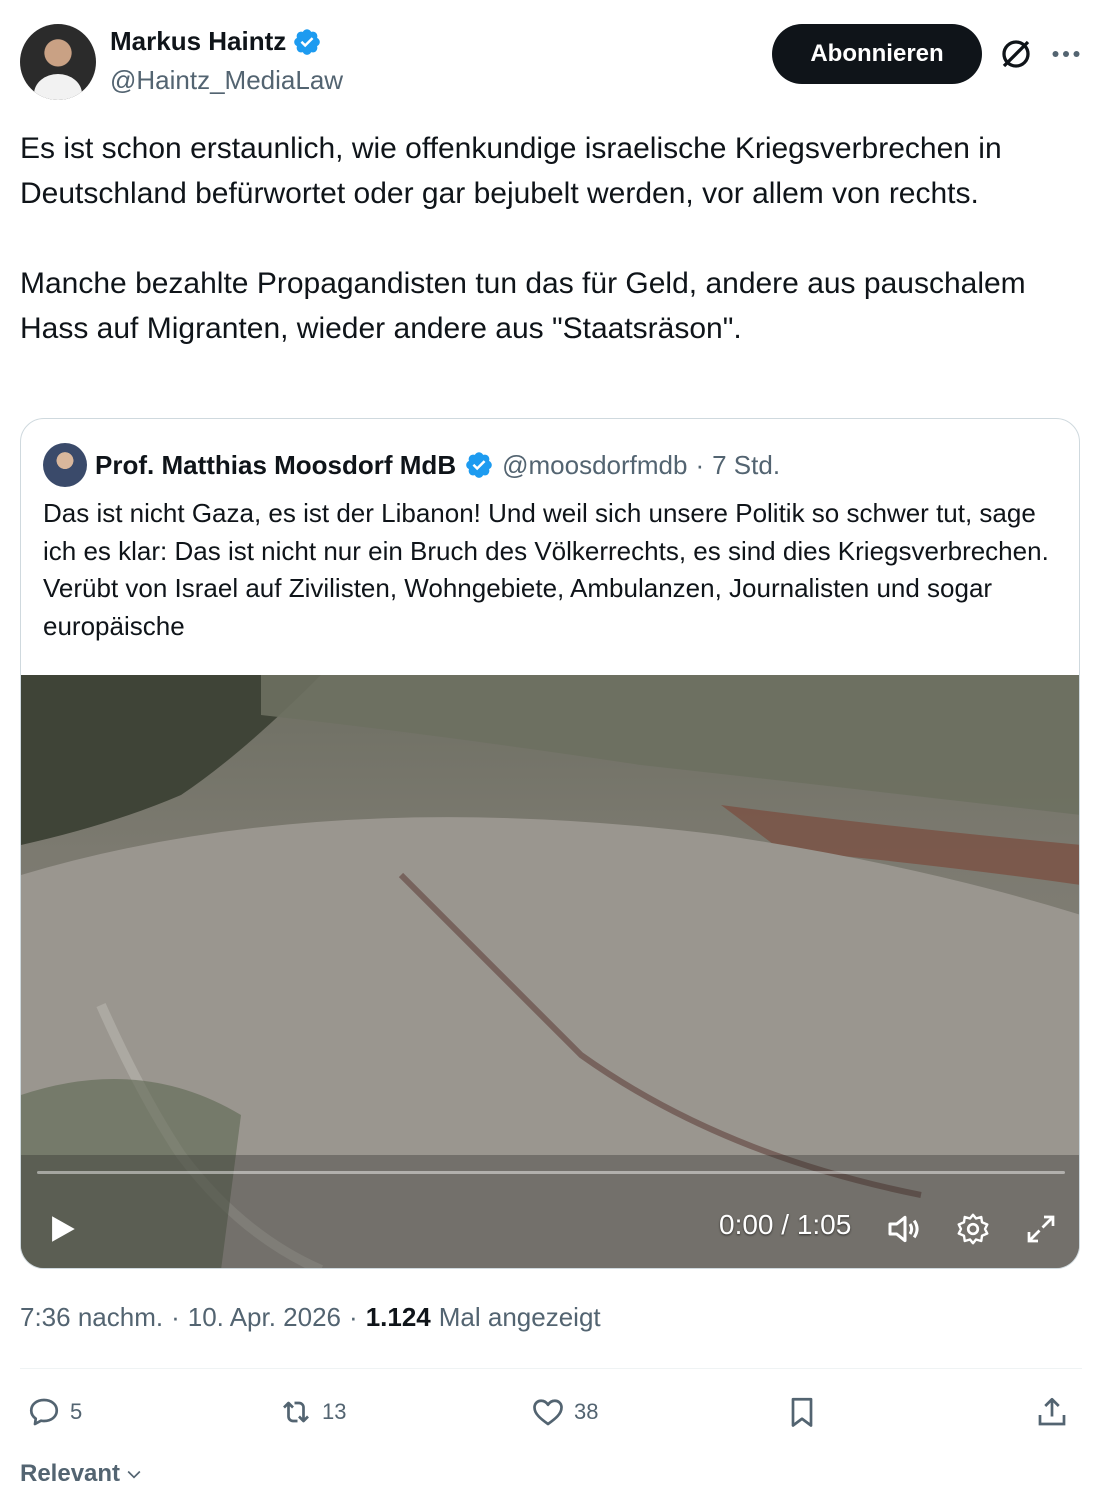  I want to click on reply-button: 5, so click(54, 1412).